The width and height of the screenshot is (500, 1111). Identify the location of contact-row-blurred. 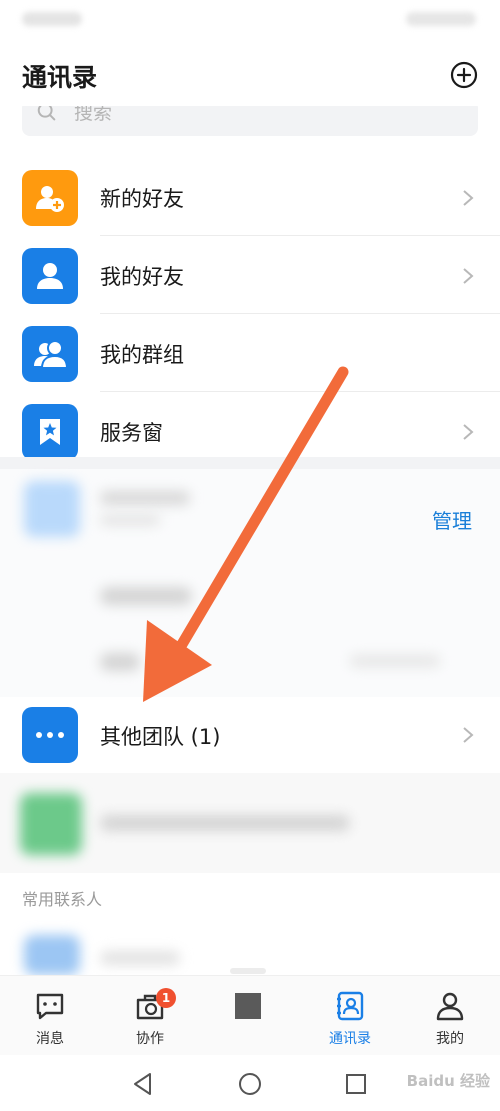
(250, 823).